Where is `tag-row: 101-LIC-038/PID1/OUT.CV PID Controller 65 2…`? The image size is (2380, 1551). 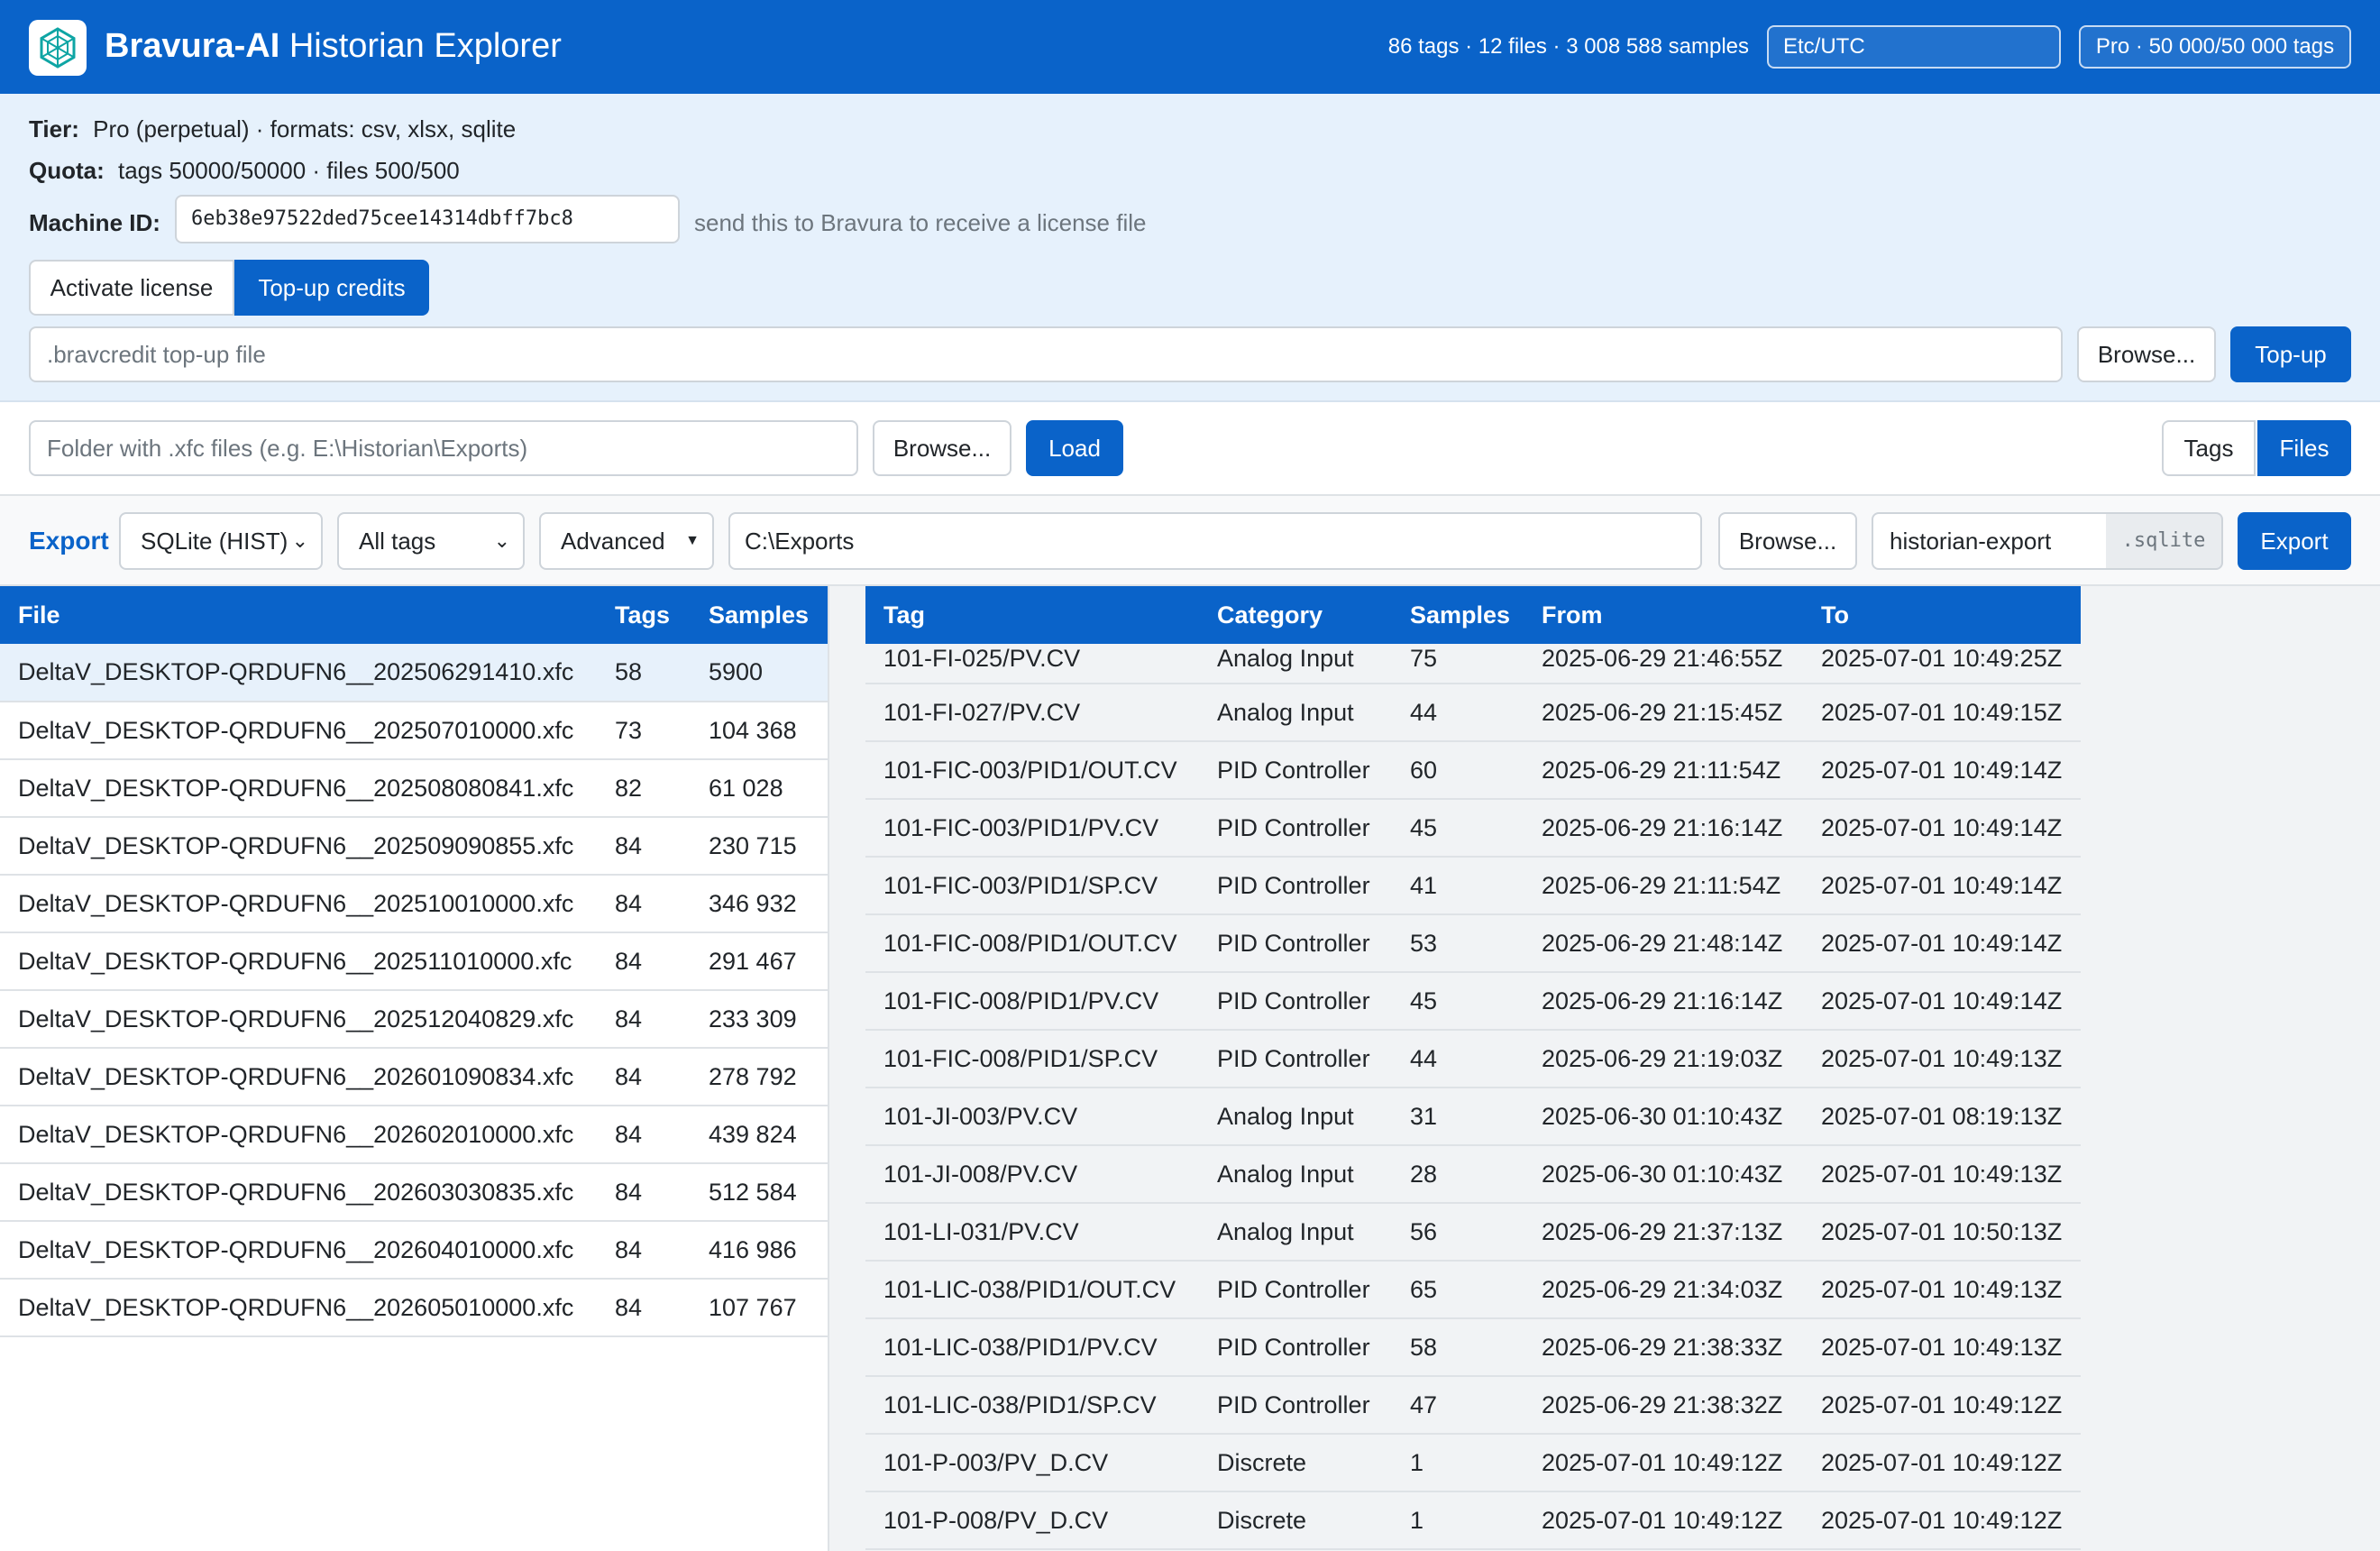 tag-row: 101-LIC-038/PID1/OUT.CV PID Controller 65 2… is located at coordinates (1473, 1290).